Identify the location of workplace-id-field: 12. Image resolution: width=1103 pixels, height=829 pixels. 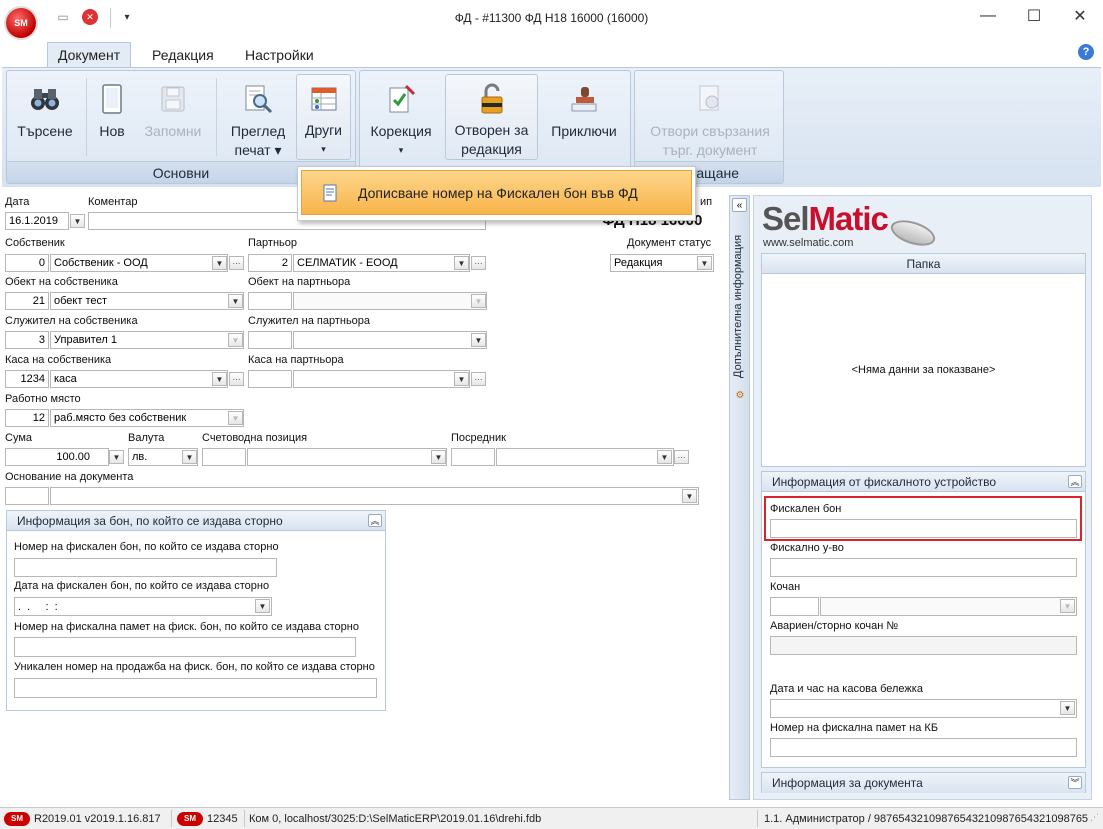
(27, 418).